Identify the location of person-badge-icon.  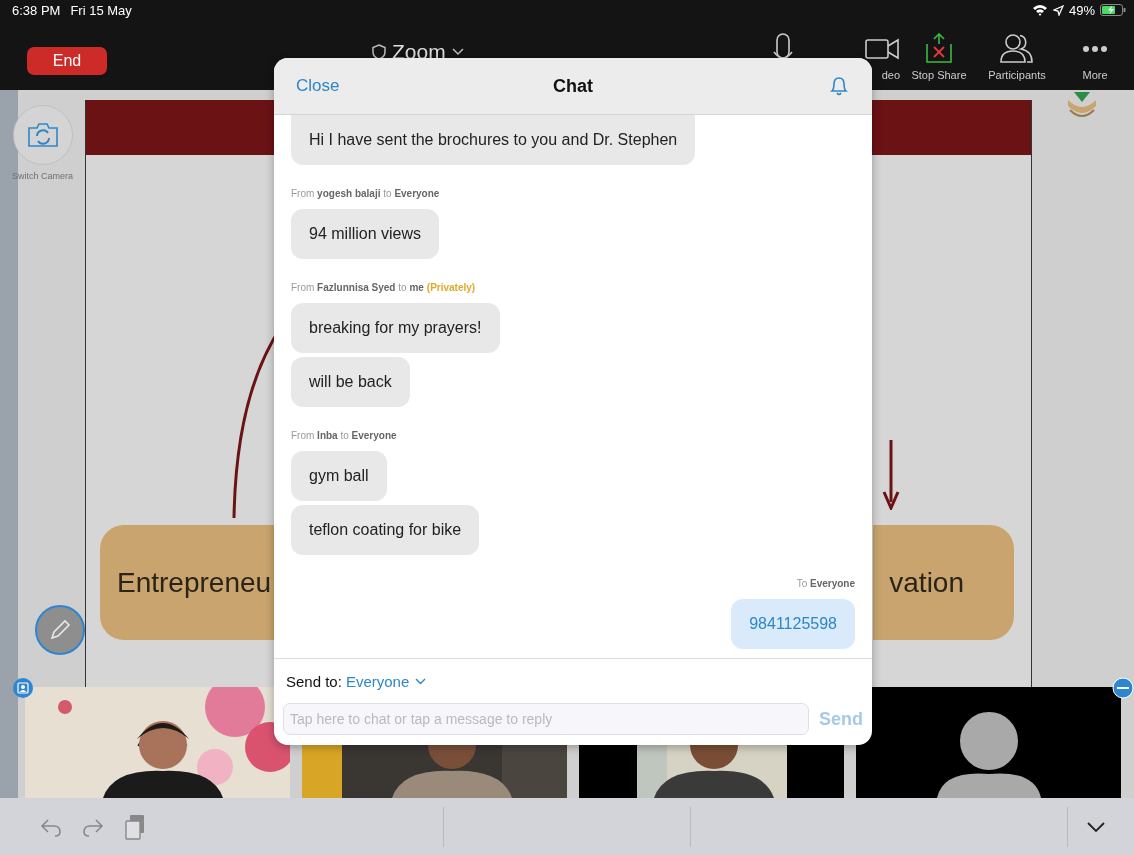
(23, 688).